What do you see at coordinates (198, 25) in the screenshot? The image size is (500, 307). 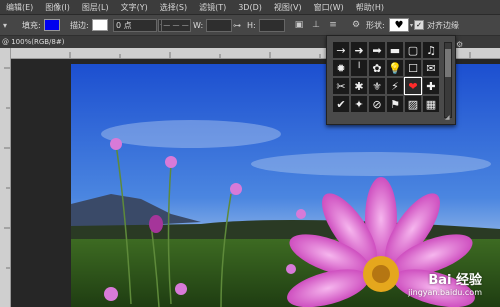 I see `width-label: W:` at bounding box center [198, 25].